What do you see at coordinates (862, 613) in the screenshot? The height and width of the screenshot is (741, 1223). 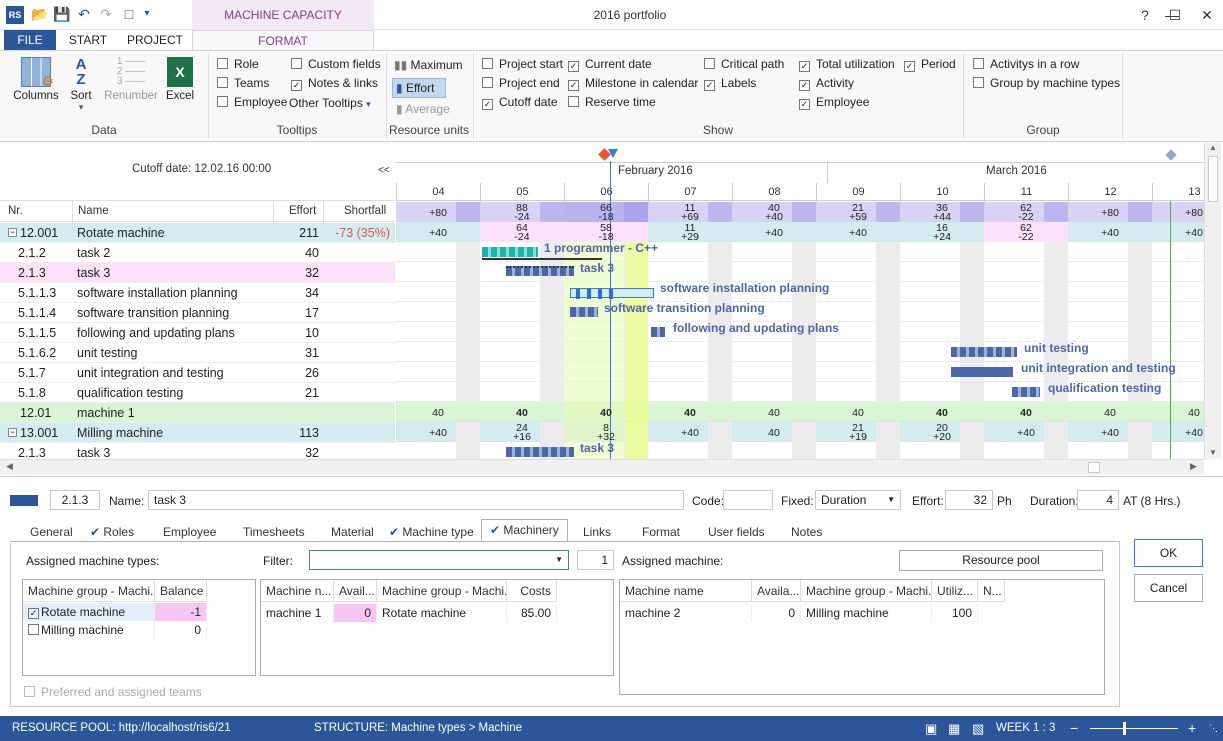 I see `table-row: machine 2 0 Milling machine 100` at bounding box center [862, 613].